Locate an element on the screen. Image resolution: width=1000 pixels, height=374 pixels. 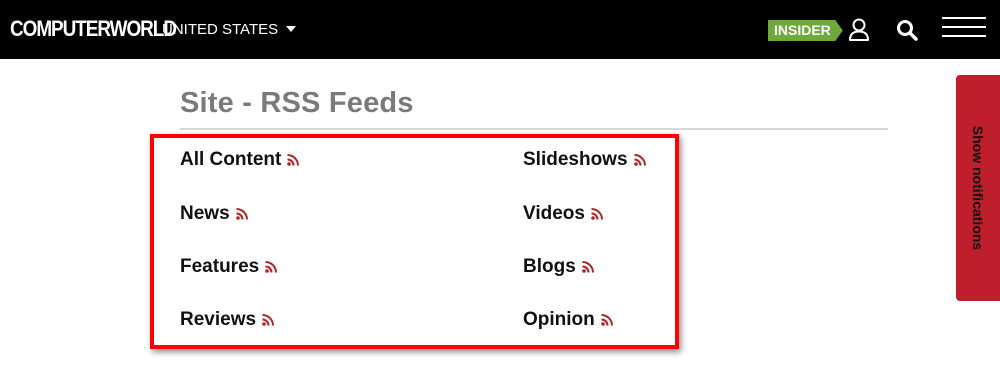
feed-link-label: Opinion is located at coordinates (559, 319).